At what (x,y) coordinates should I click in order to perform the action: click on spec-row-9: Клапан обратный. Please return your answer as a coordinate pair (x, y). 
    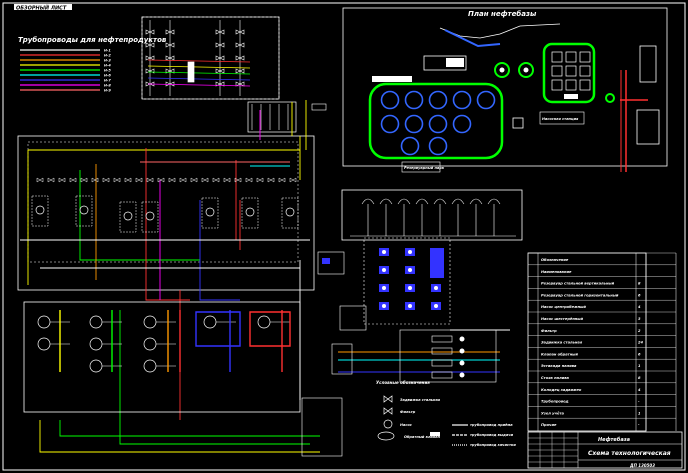
    Looking at the image, I should click on (559, 354).